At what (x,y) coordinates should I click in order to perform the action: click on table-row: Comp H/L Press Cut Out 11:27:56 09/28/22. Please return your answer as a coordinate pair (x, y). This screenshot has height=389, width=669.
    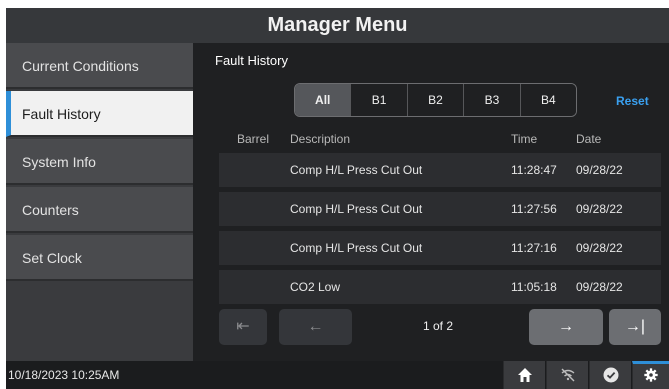
    Looking at the image, I should click on (440, 209).